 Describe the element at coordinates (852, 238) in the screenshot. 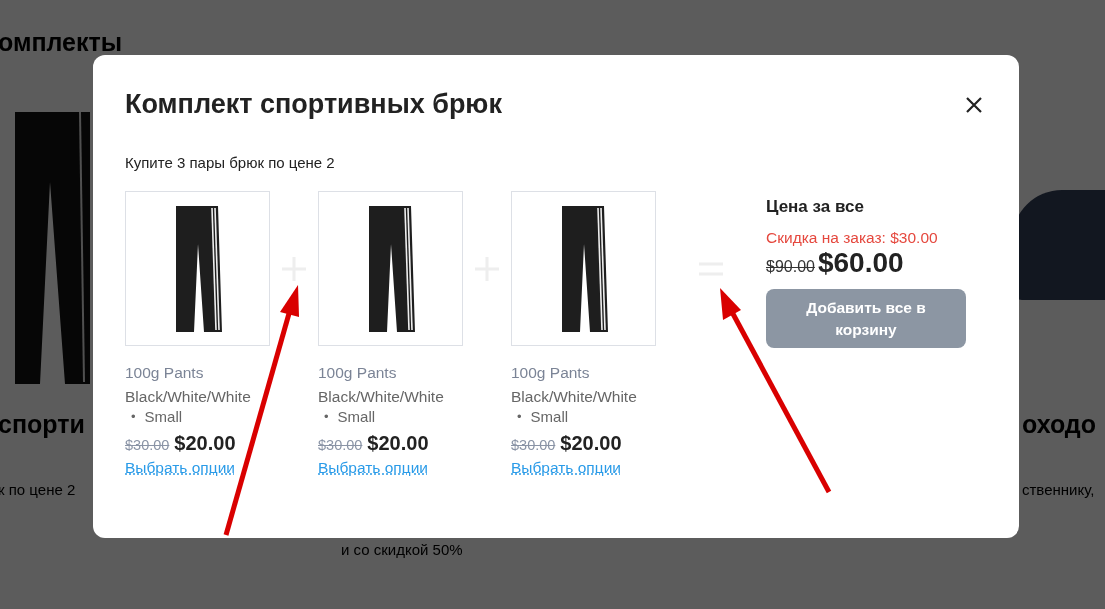

I see `discount-text: Скидка на заказ: $30.00` at that location.